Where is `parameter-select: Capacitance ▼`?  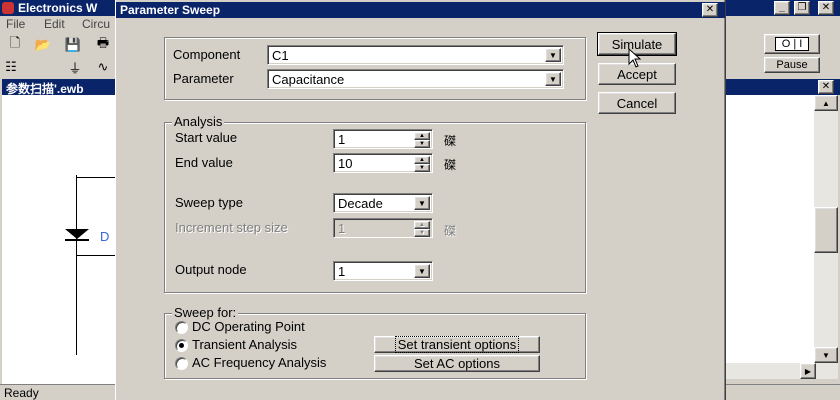
parameter-select: Capacitance ▼ is located at coordinates (415, 79).